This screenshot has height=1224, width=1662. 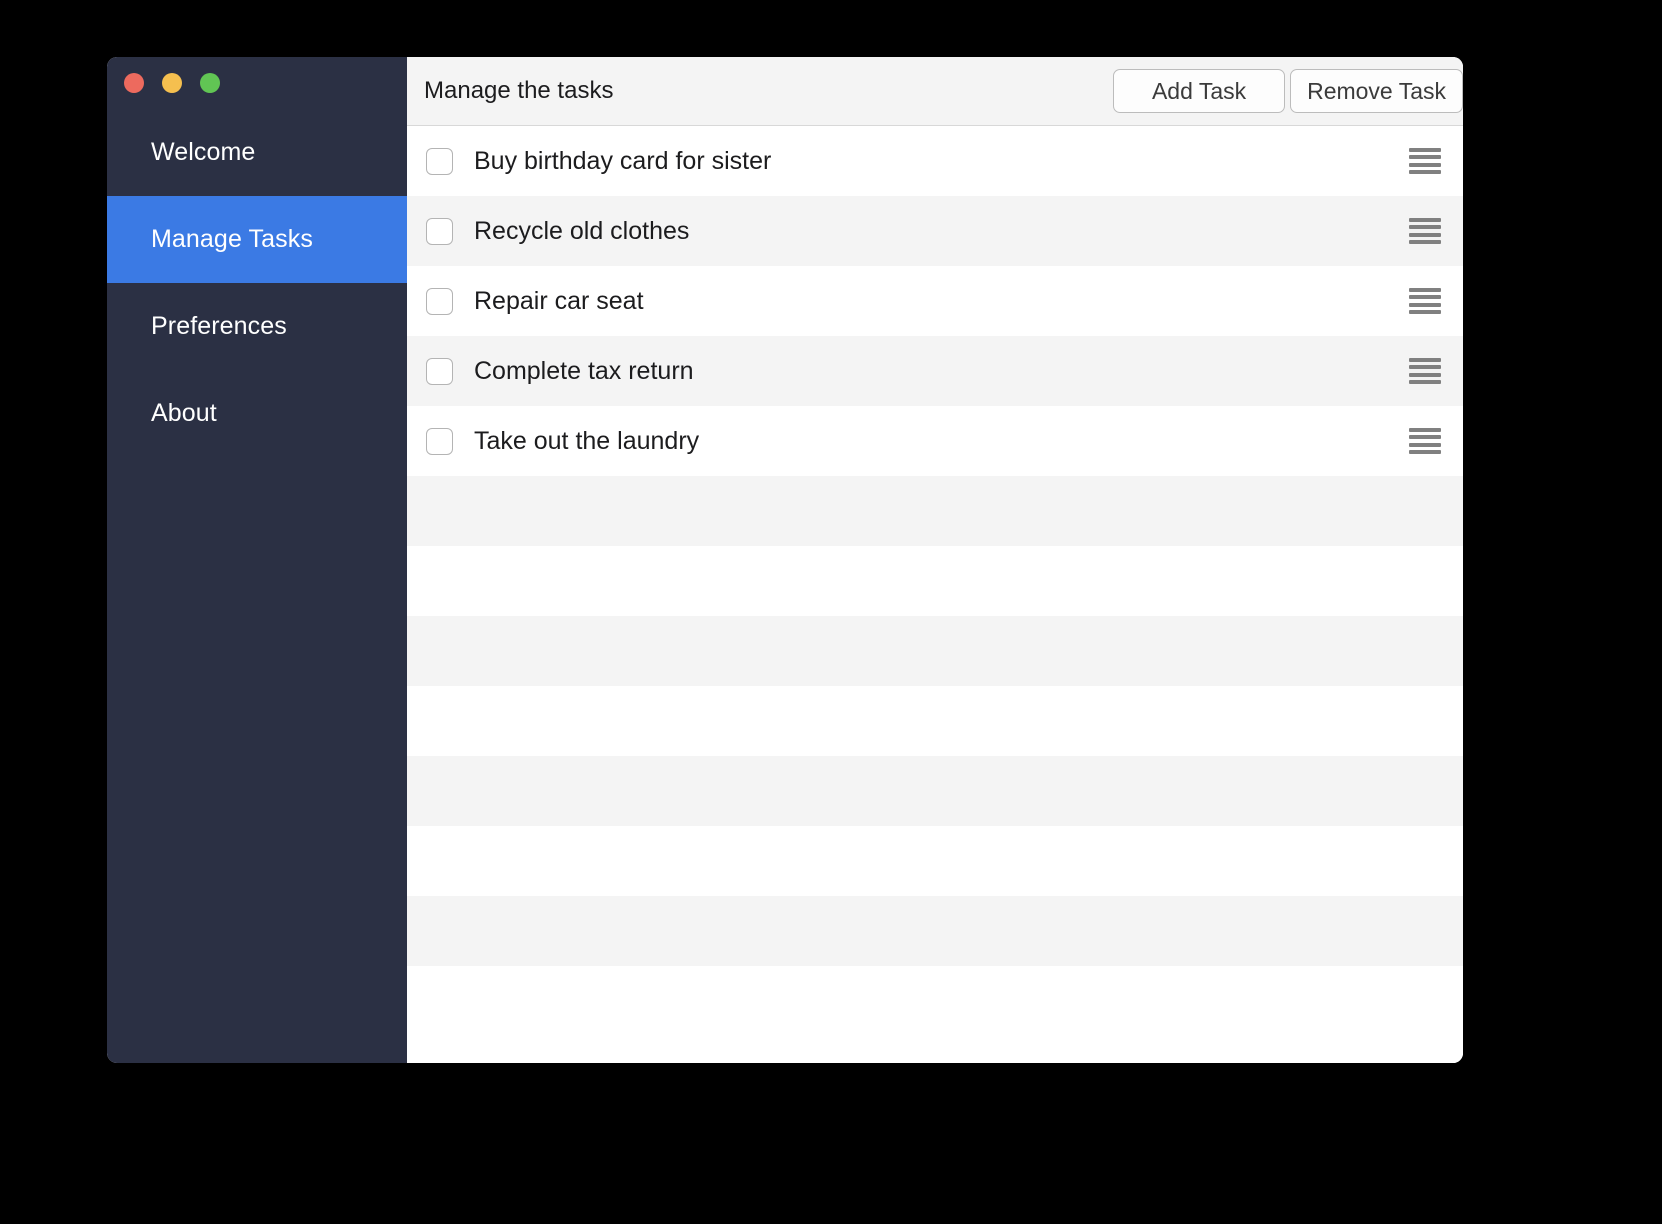 What do you see at coordinates (210, 83) in the screenshot?
I see `maximize-window-icon` at bounding box center [210, 83].